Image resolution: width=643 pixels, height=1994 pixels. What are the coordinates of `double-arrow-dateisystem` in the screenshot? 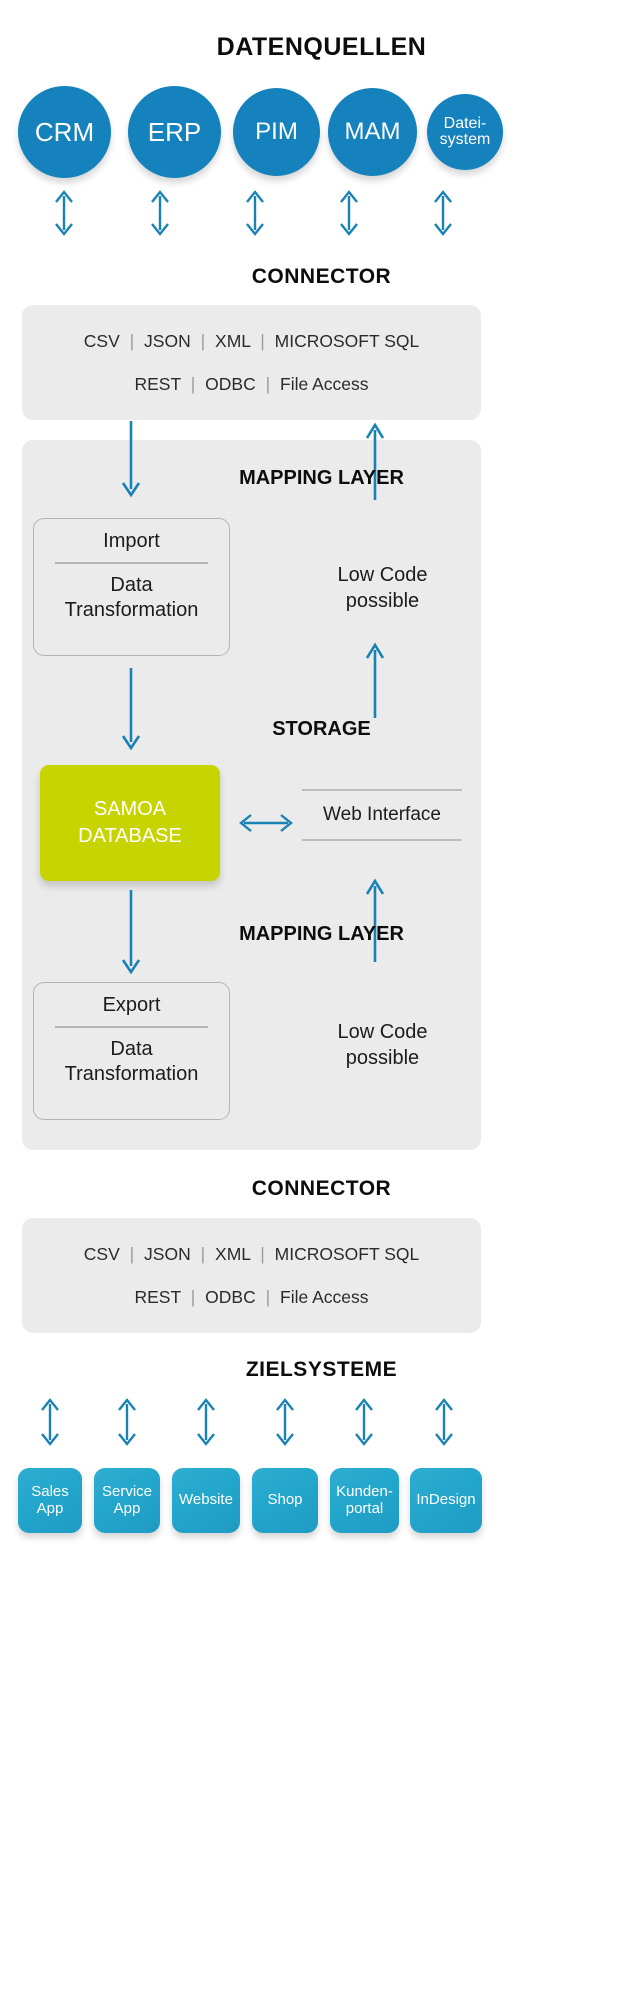 It's located at (443, 213).